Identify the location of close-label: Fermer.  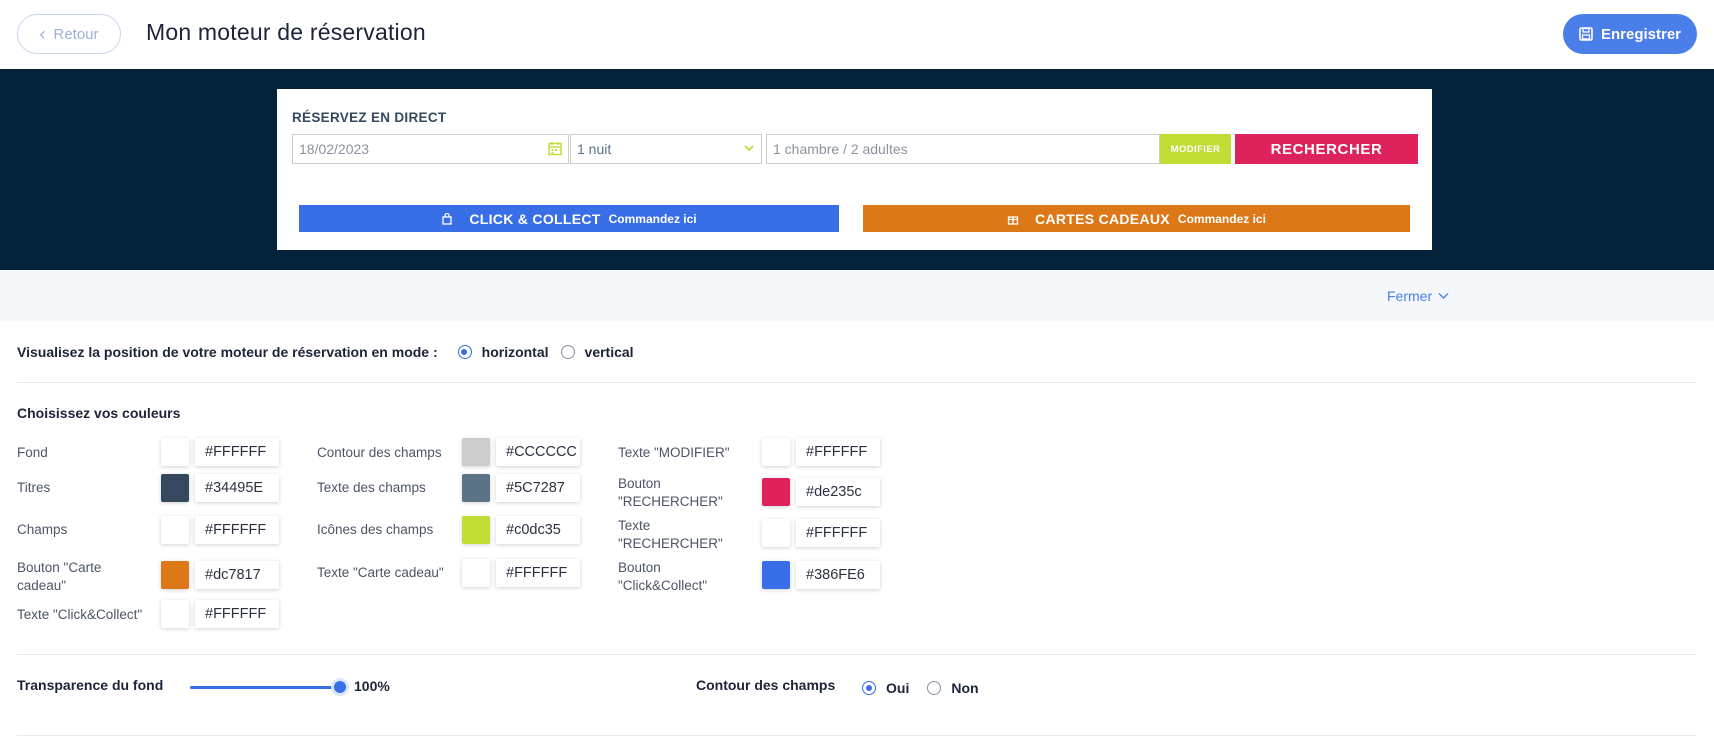
(1410, 296).